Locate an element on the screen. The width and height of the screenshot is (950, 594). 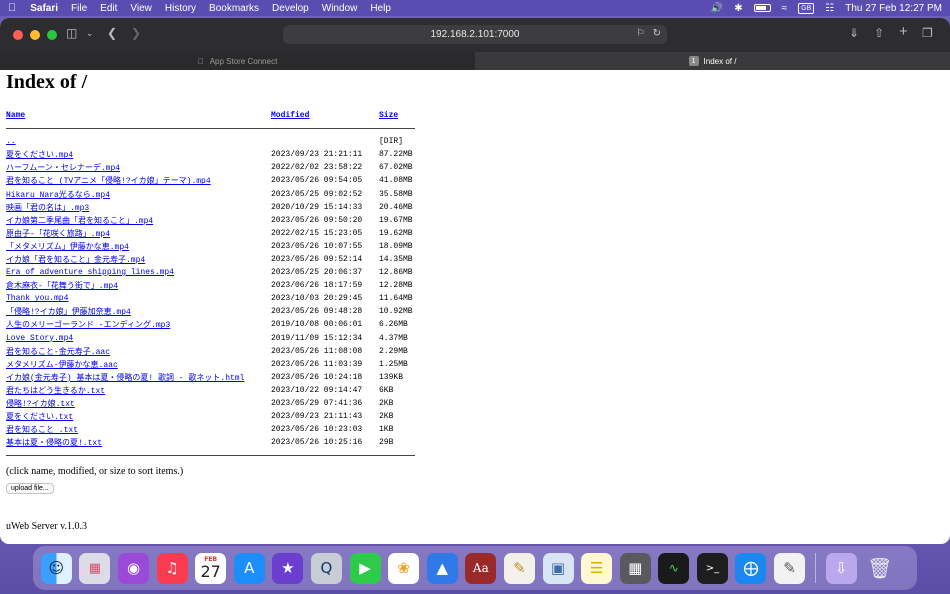
activity-monitor-icon: ∿ is located at coordinates (674, 568).